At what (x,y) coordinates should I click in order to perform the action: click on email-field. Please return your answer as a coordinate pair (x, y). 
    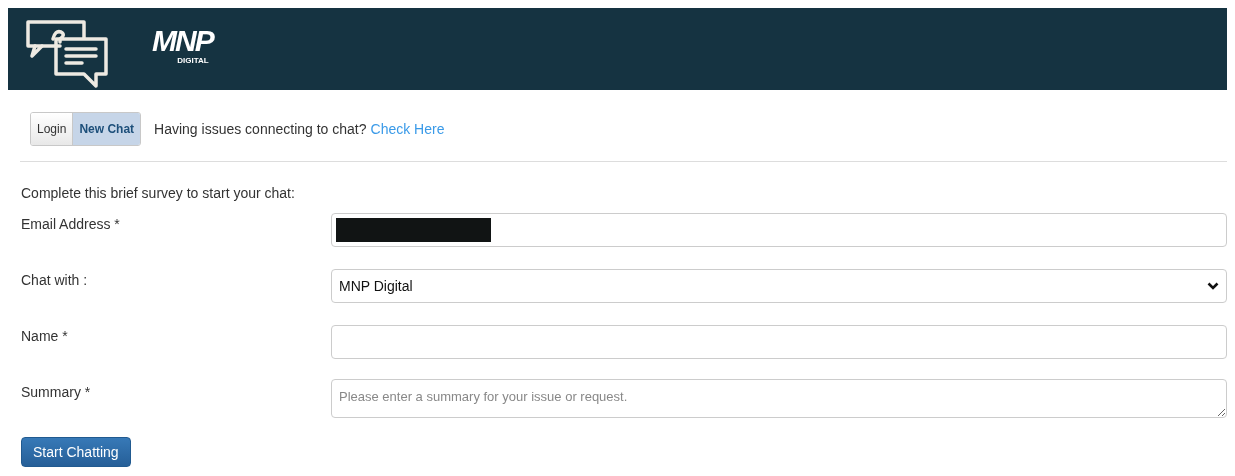
    Looking at the image, I should click on (779, 230).